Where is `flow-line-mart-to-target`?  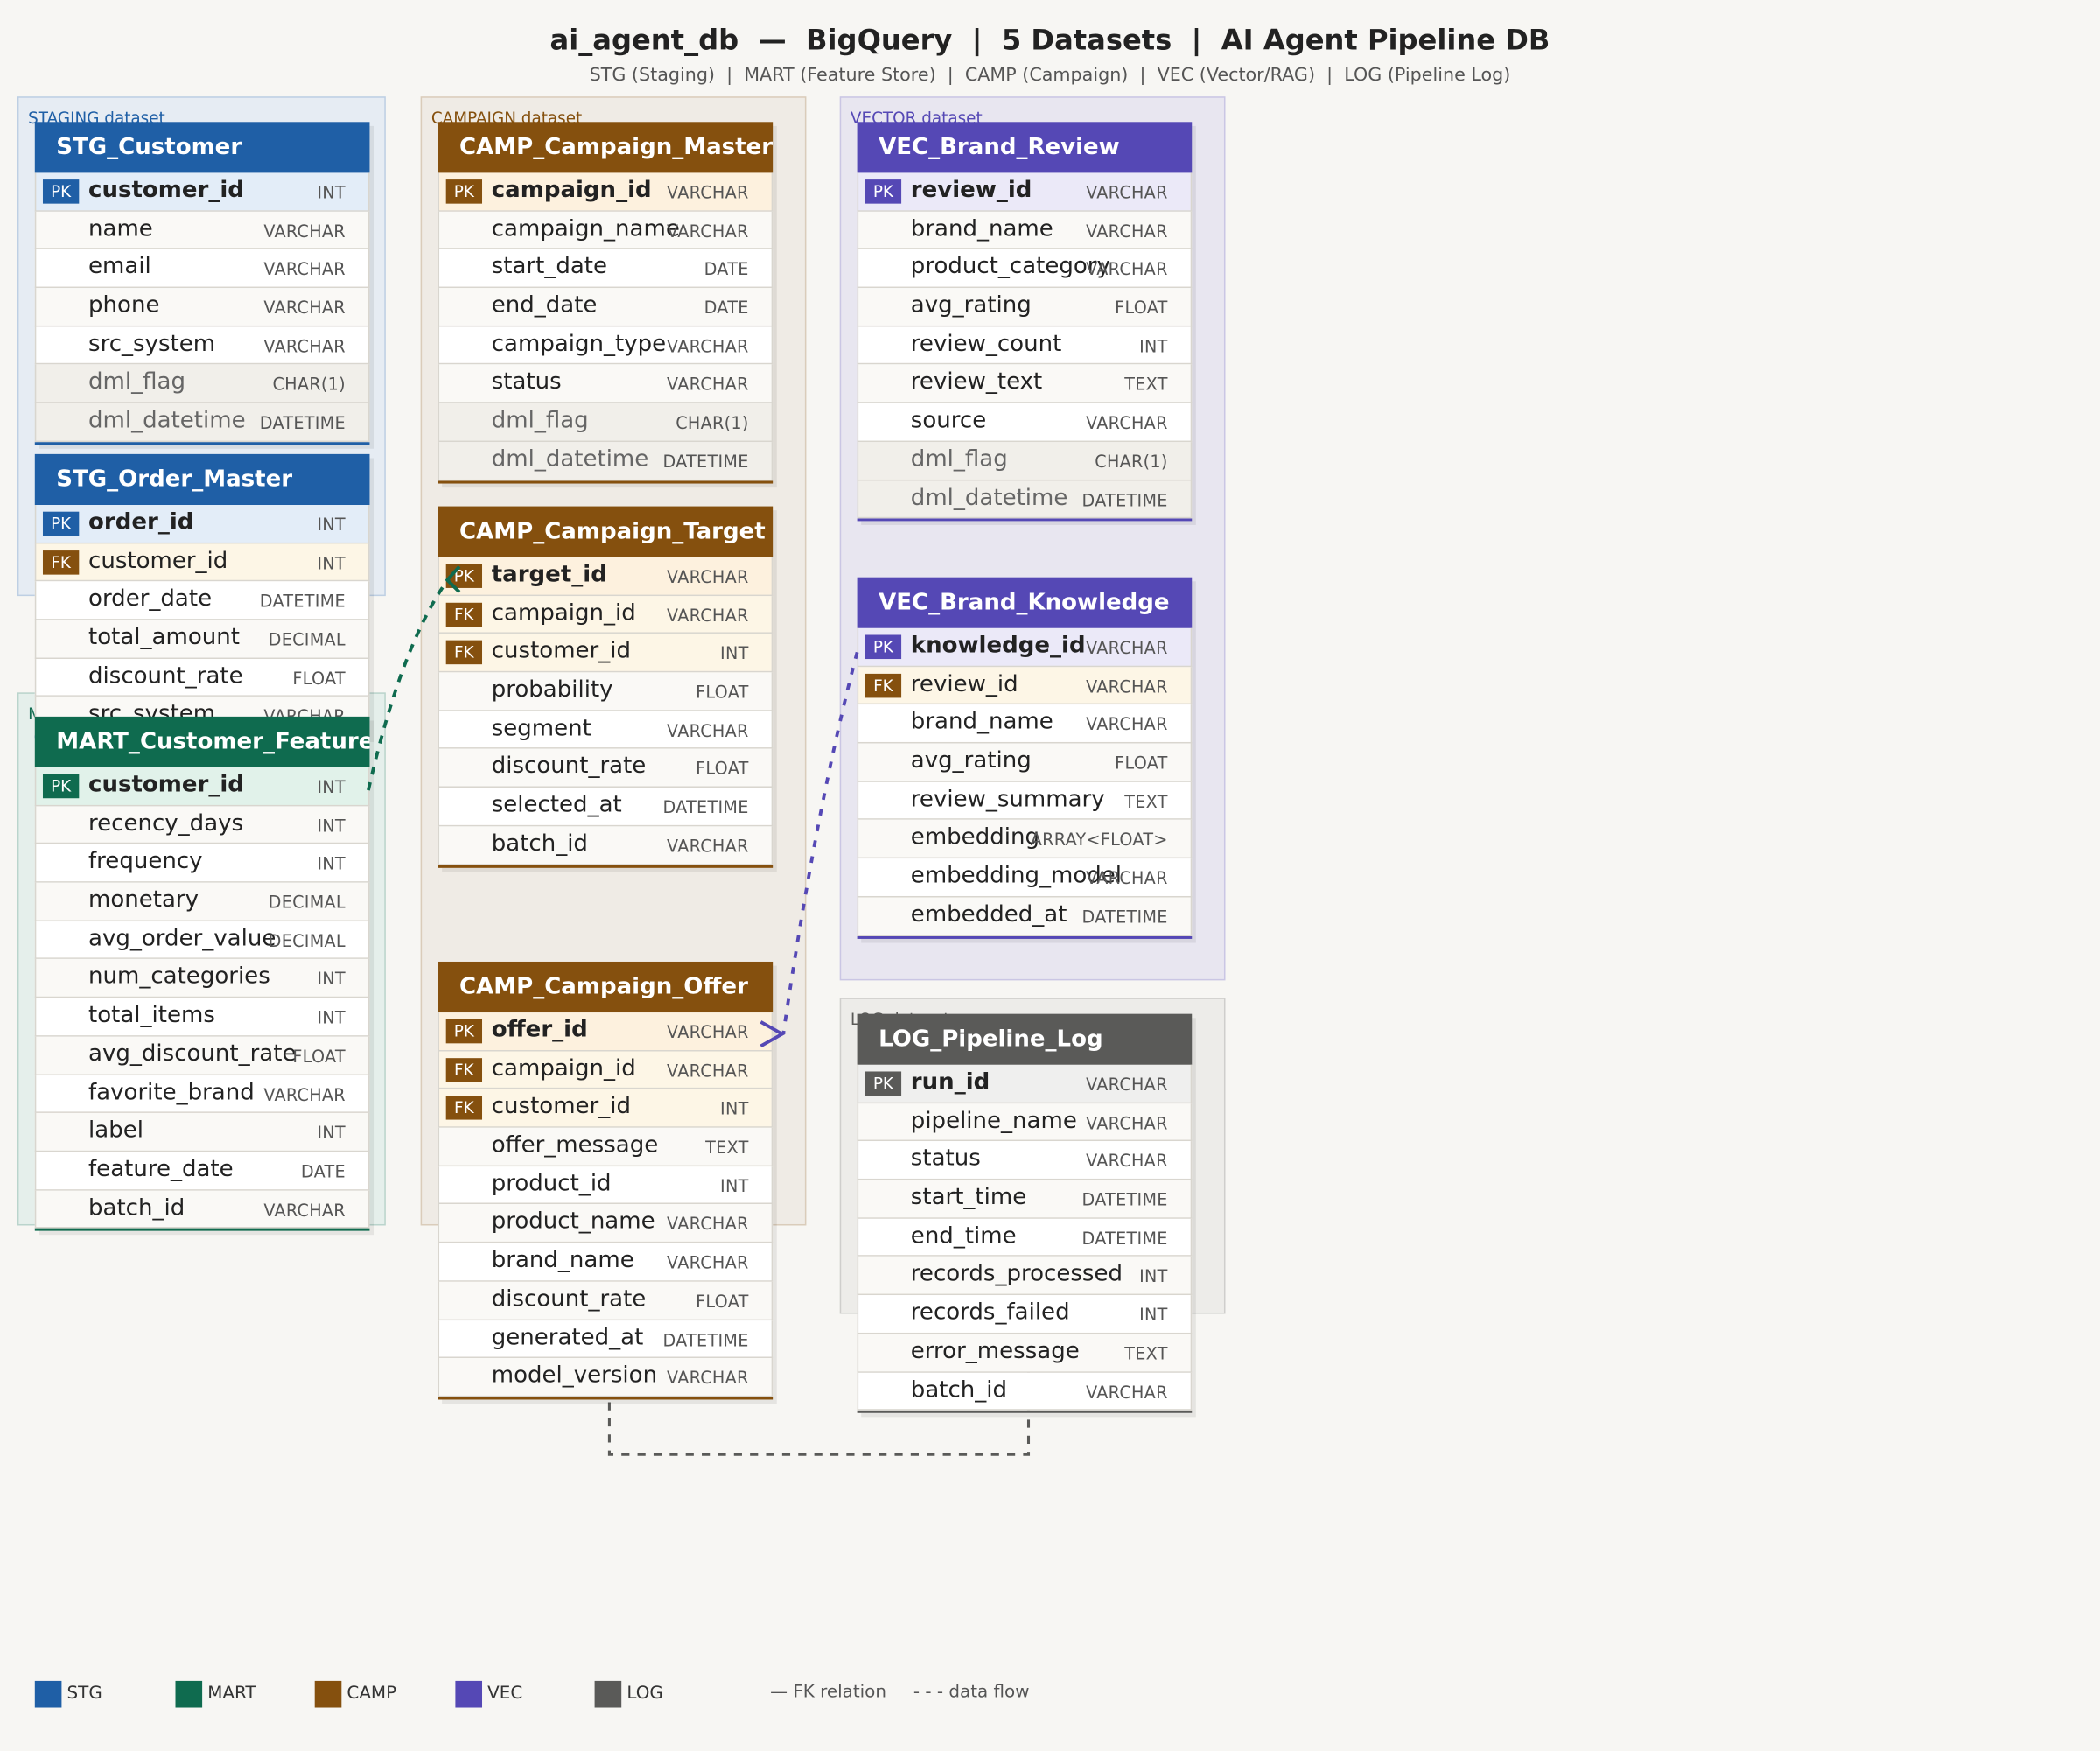
flow-line-mart-to-target is located at coordinates (409, 684).